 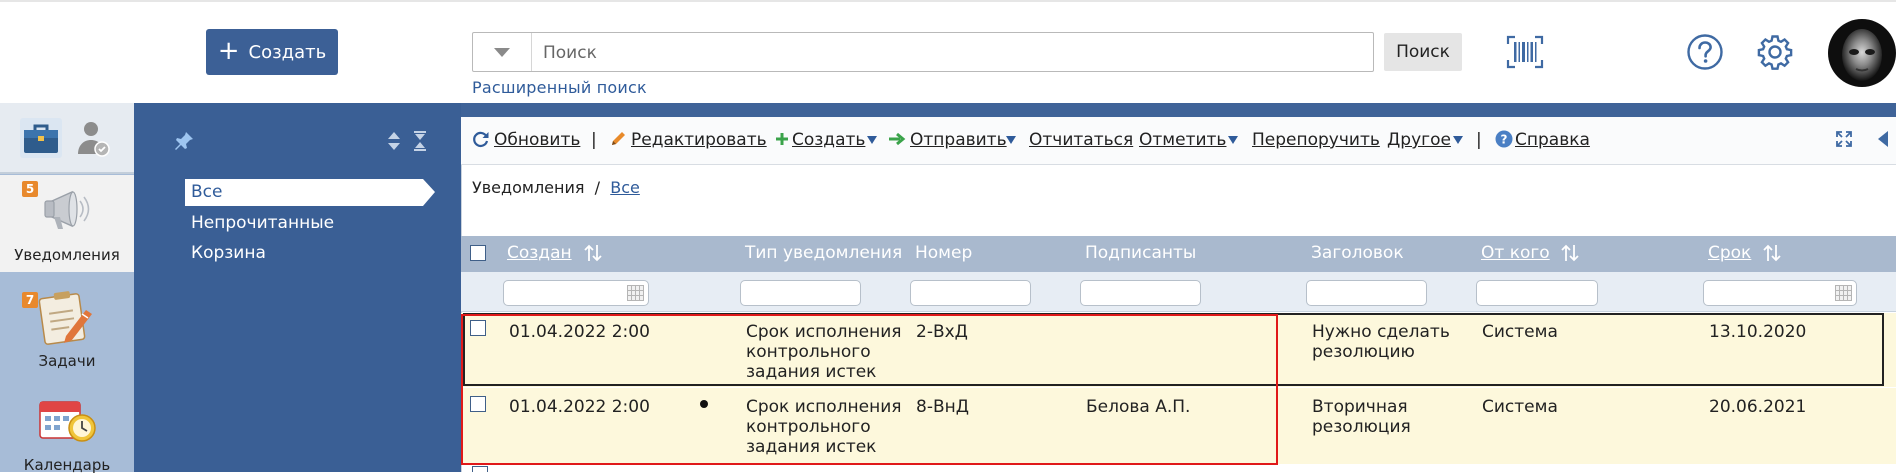 What do you see at coordinates (1883, 139) in the screenshot?
I see `chevron-left-icon` at bounding box center [1883, 139].